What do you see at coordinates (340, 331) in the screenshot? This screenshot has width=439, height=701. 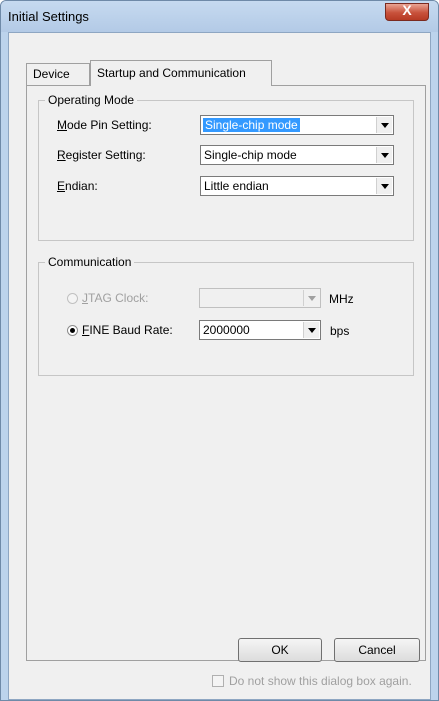 I see `fine-baud-rate-unit: bps` at bounding box center [340, 331].